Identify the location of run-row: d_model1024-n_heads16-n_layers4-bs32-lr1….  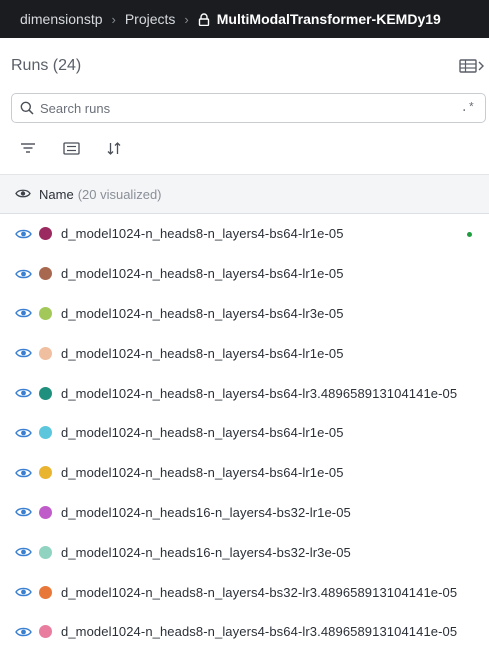
(244, 513).